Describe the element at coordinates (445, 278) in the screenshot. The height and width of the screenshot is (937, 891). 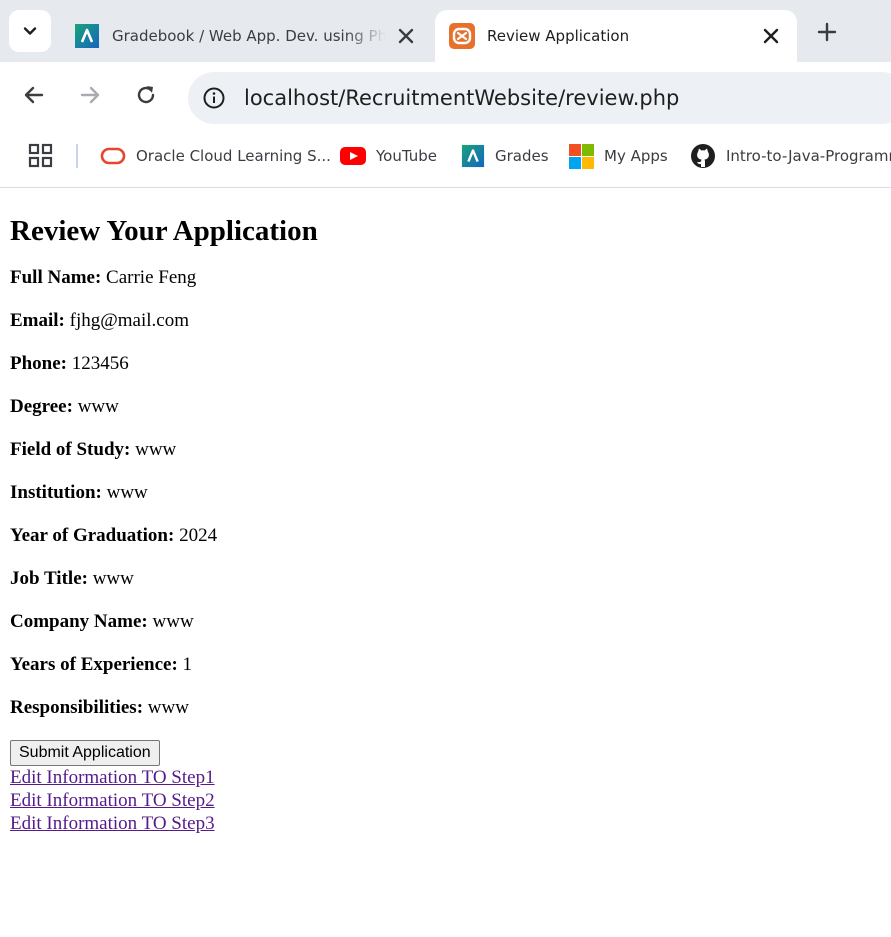
I see `field-full-name: Full Name: Carrie Feng` at that location.